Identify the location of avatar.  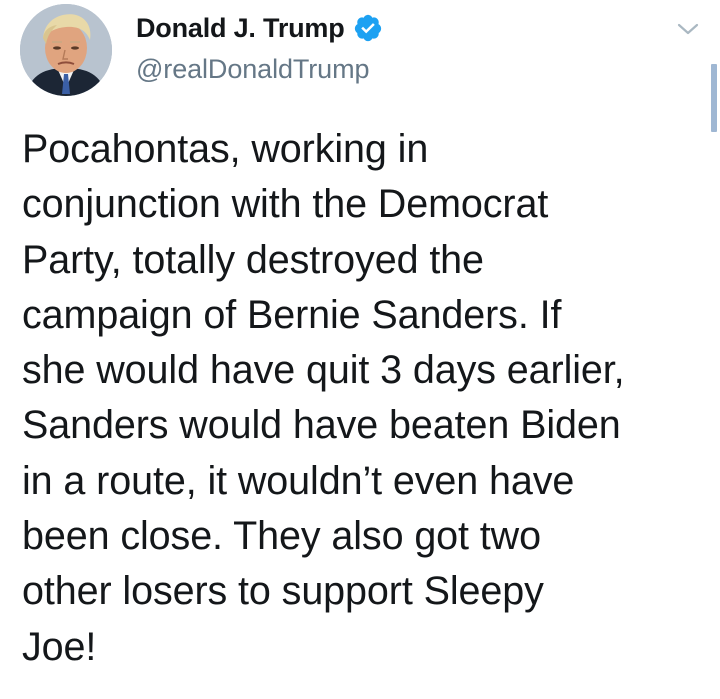
(66, 50).